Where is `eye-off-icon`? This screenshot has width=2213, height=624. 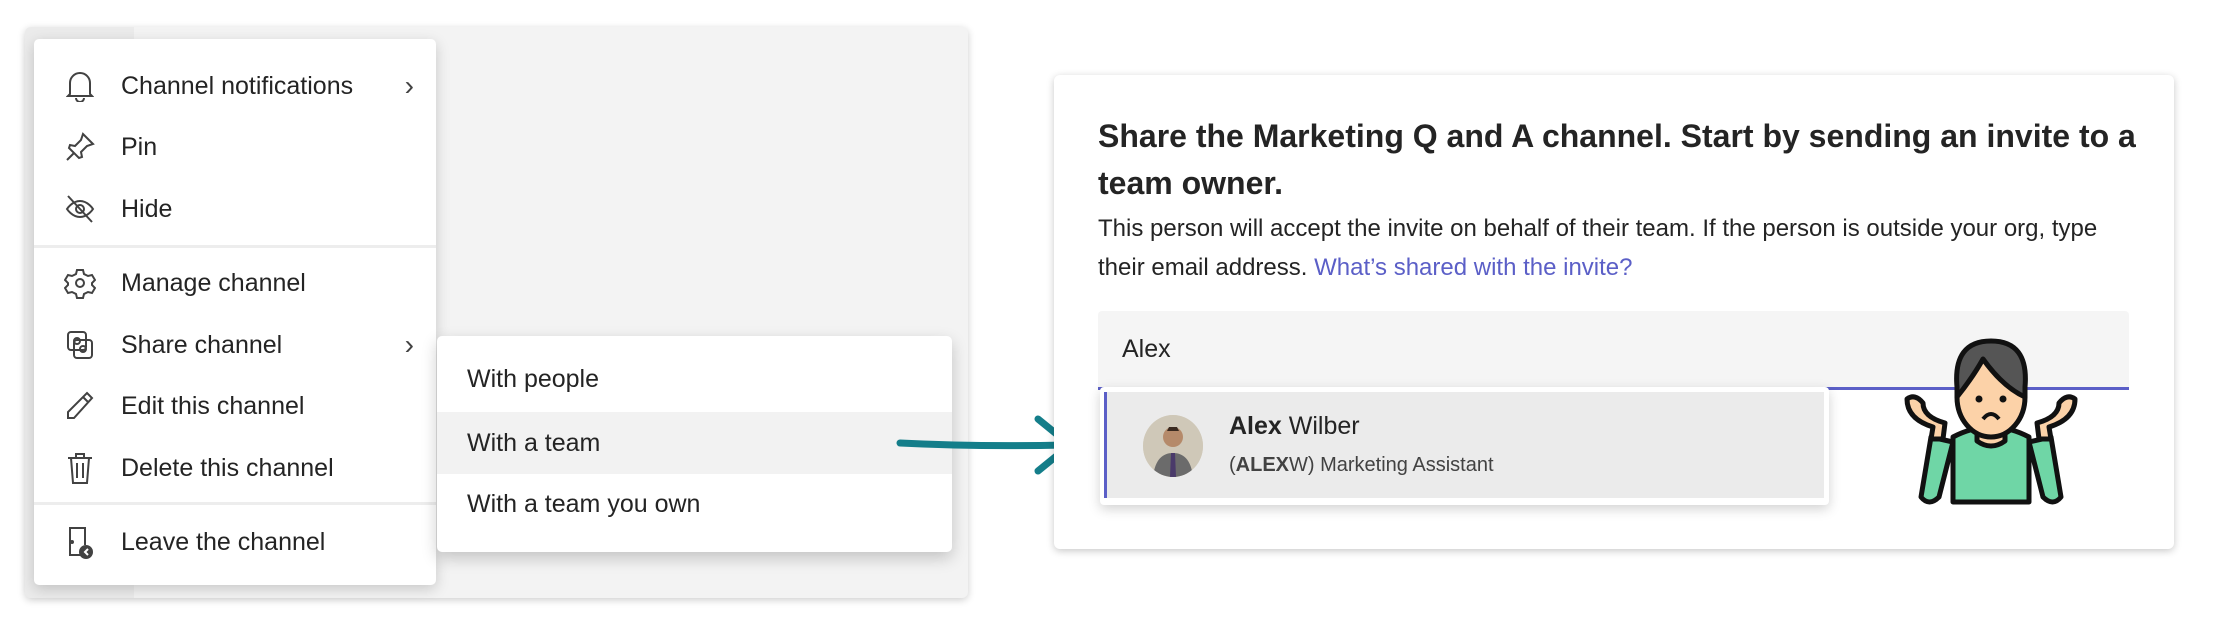
eye-off-icon is located at coordinates (80, 209).